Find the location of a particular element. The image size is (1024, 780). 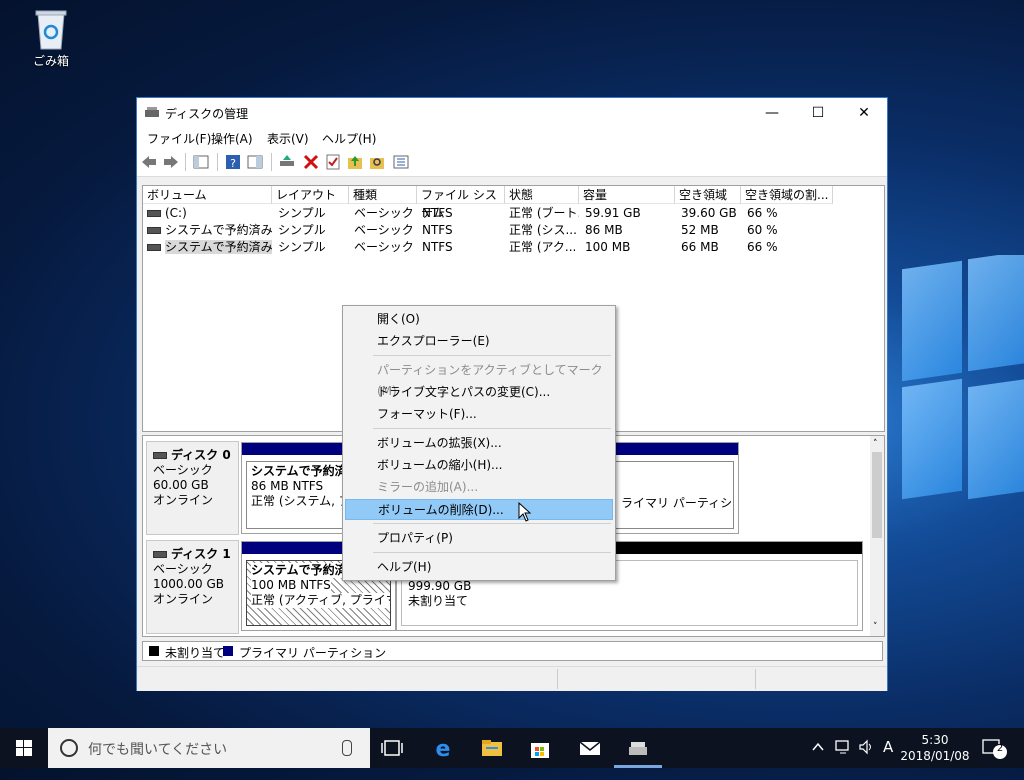

disk-management-taskbar-icon is located at coordinates (638, 748).